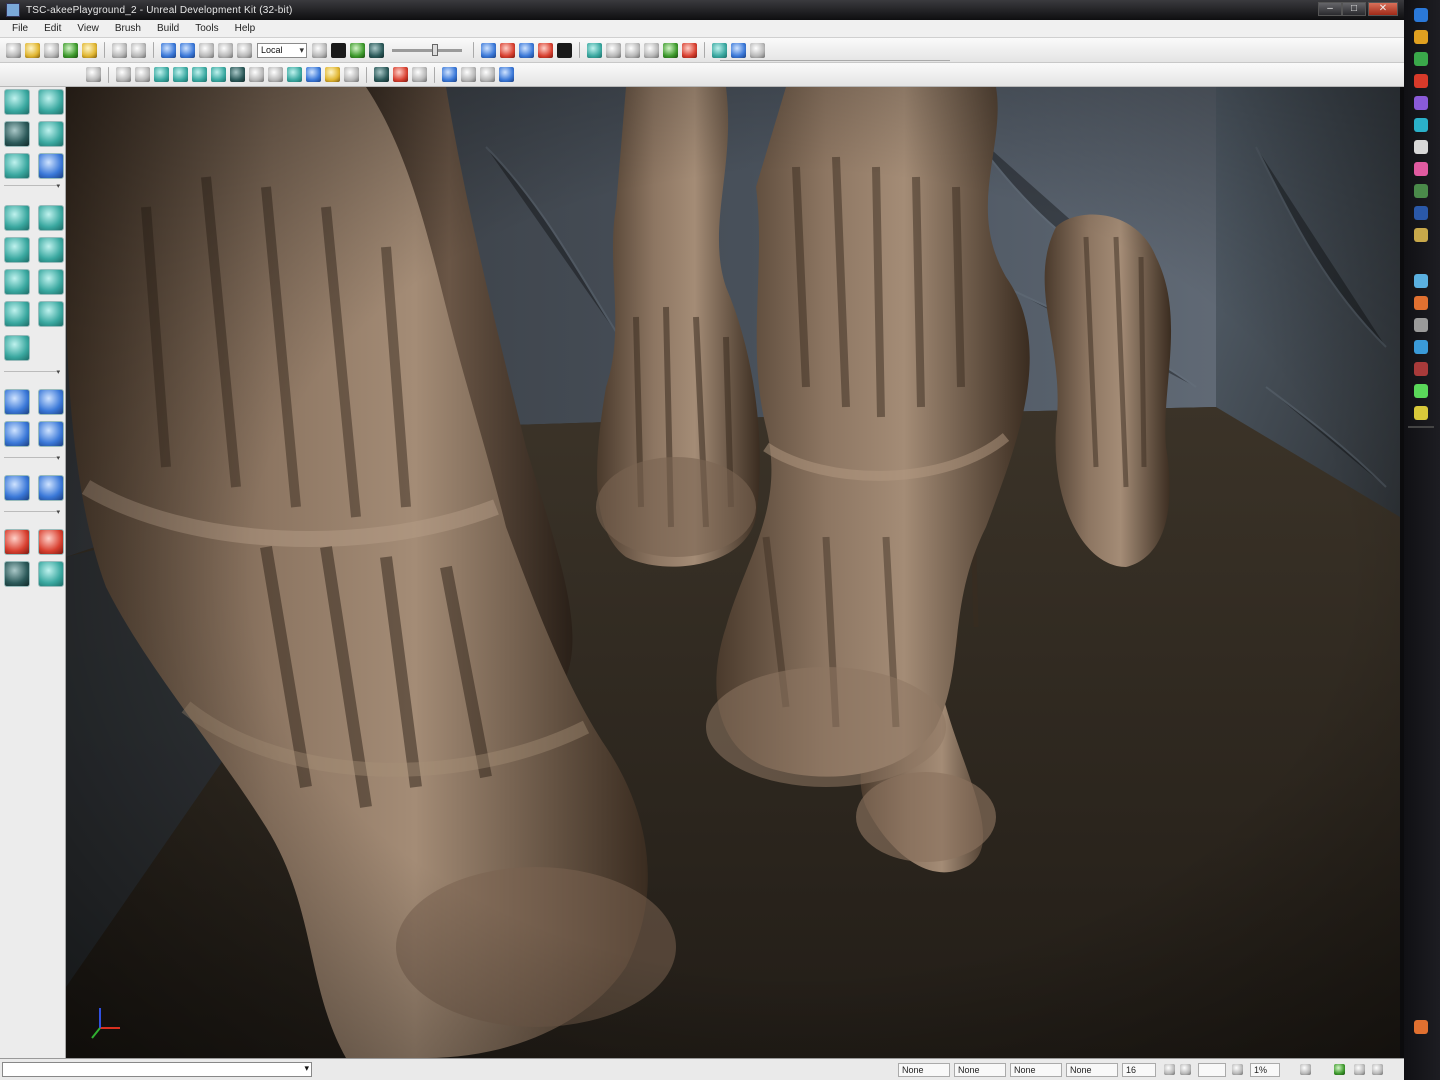  Describe the element at coordinates (332, 74) in the screenshot. I see `realtime-update-icon` at that location.